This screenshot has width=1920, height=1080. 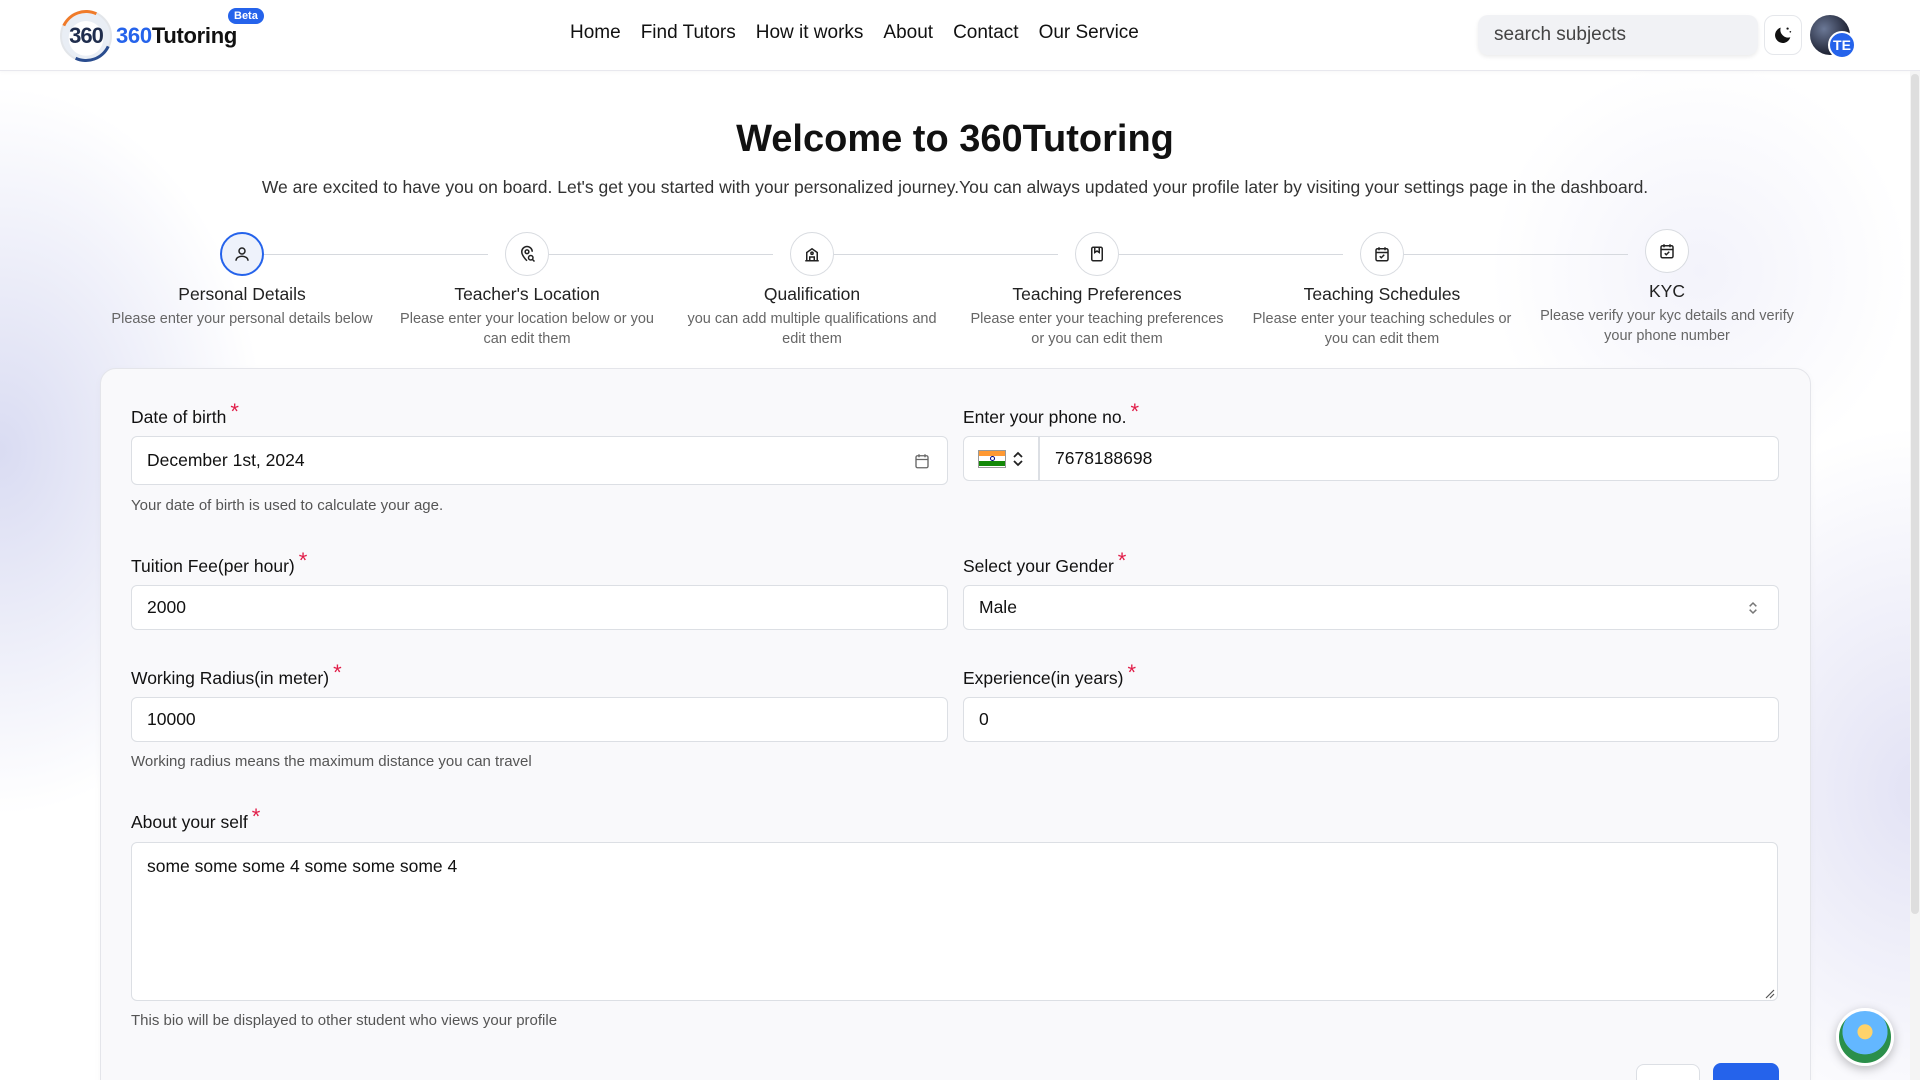 I want to click on fee-value: 2000, so click(x=166, y=607).